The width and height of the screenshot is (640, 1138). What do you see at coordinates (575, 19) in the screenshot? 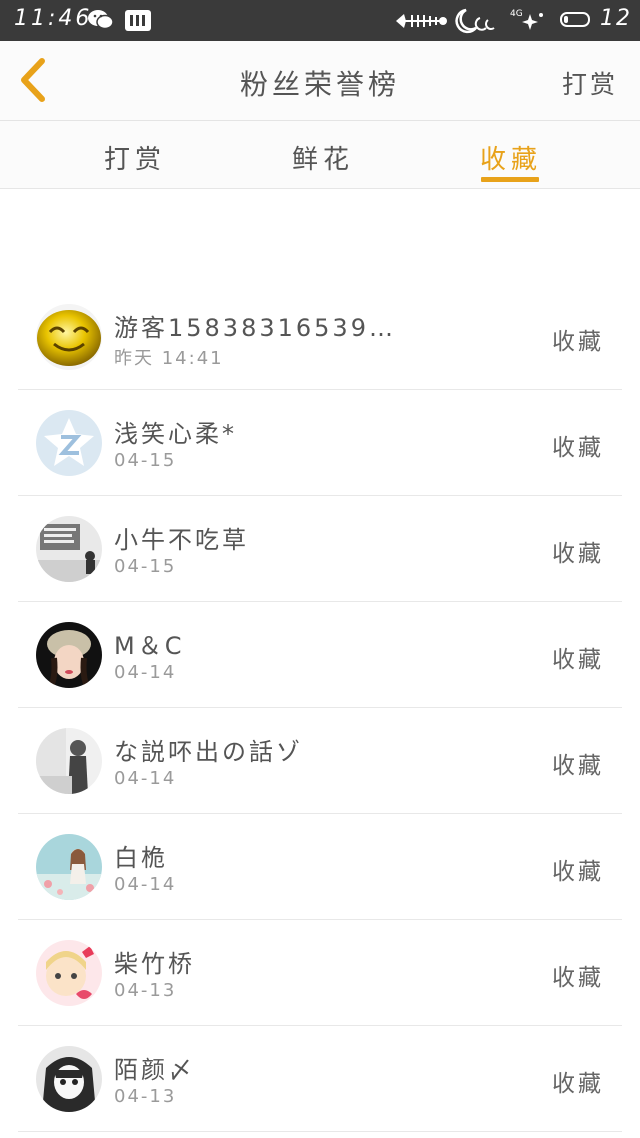
I see `battery-icon` at bounding box center [575, 19].